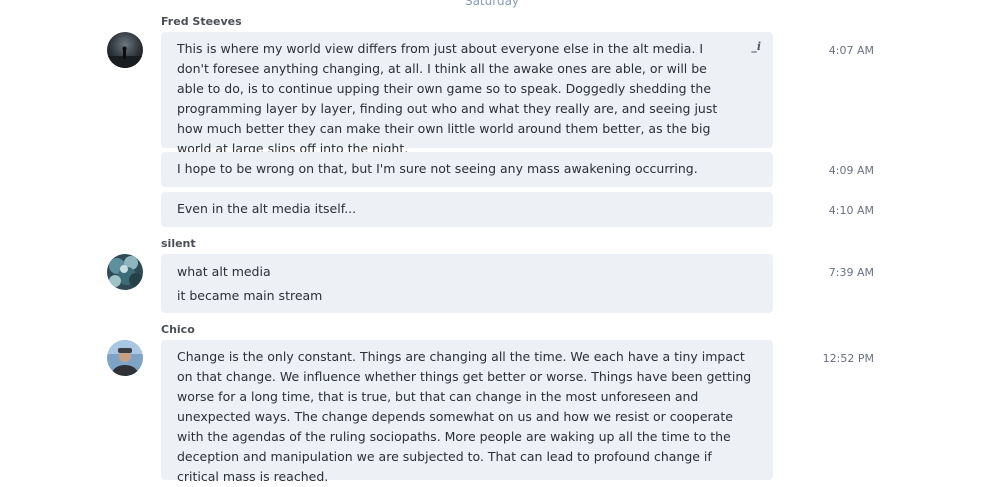 The image size is (984, 487). Describe the element at coordinates (492, 4) in the screenshot. I see `day-divider: Saturday` at that location.